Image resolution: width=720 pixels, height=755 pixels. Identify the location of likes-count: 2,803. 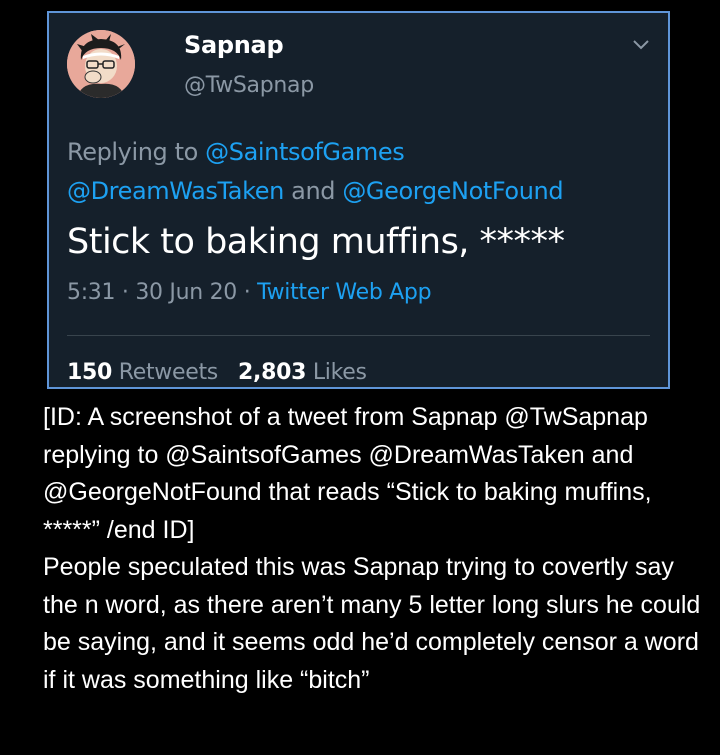
(272, 372).